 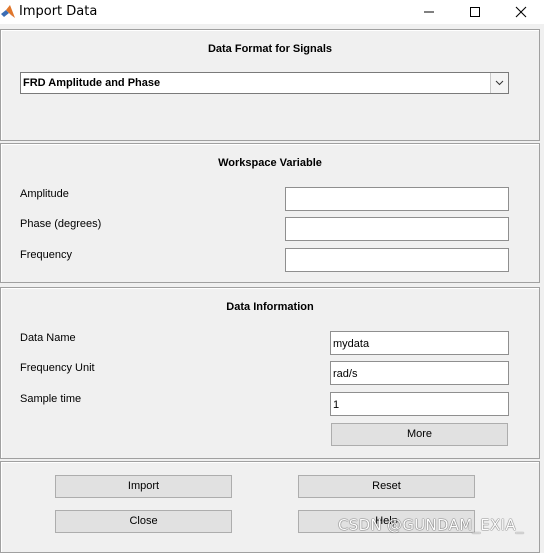 What do you see at coordinates (386, 486) in the screenshot?
I see `reset-button: Reset` at bounding box center [386, 486].